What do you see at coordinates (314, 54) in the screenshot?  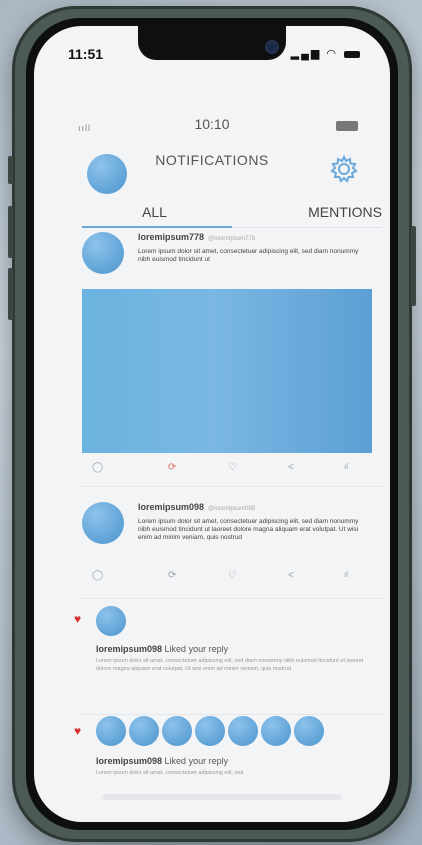 I see `os-signal-wifi-icons: ▂▄▆ ◠` at bounding box center [314, 54].